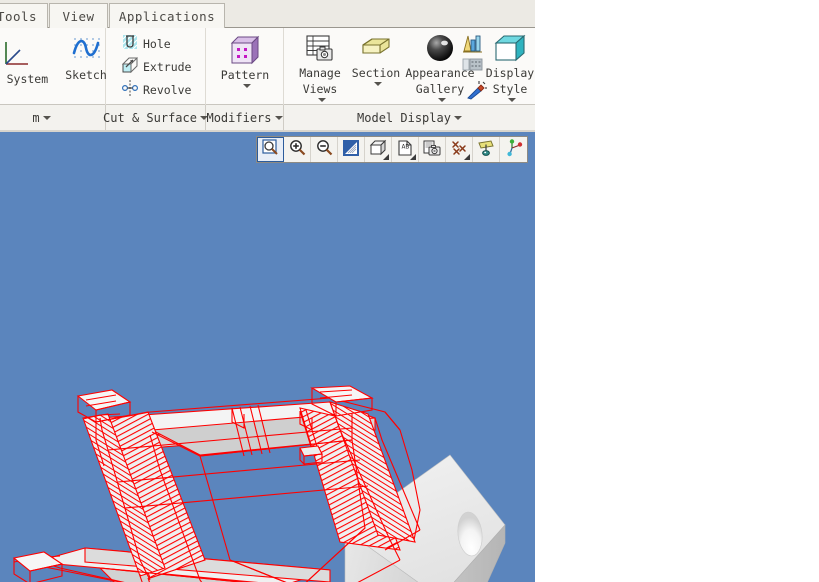 This screenshot has height=582, width=819. I want to click on ribbon-group-datum: te System, so click(53, 66).